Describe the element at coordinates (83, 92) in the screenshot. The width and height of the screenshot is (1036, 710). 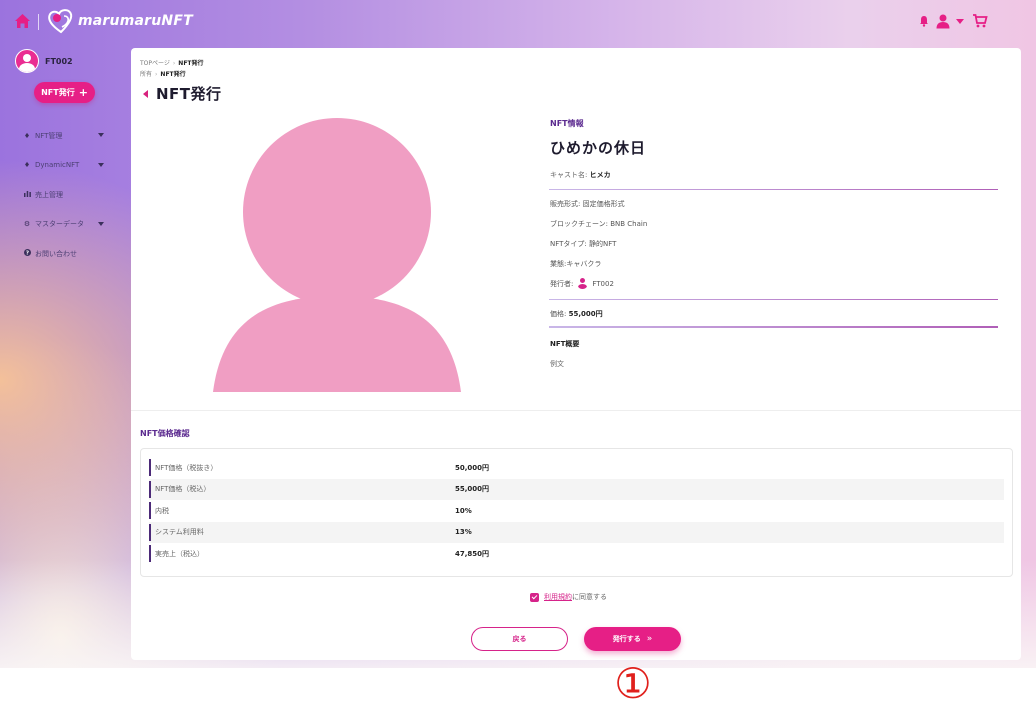
I see `plus-icon: +` at that location.